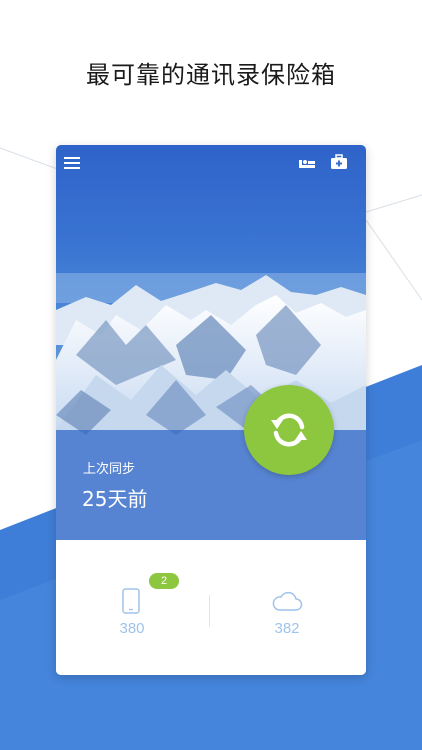  What do you see at coordinates (209, 611) in the screenshot?
I see `stats-divider` at bounding box center [209, 611].